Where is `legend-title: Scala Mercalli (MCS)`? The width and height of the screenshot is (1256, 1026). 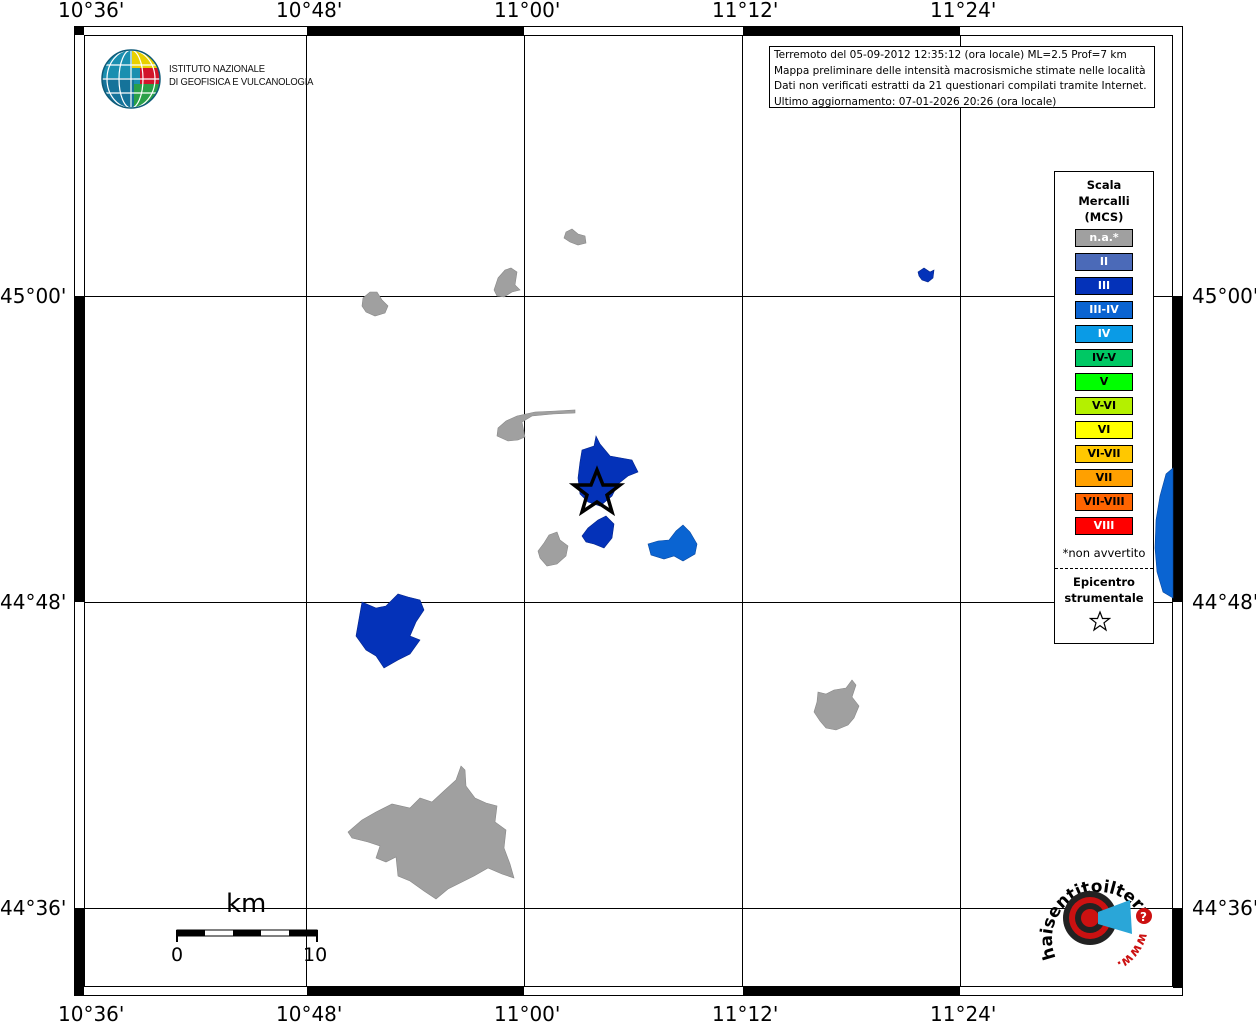 legend-title: Scala Mercalli (MCS) is located at coordinates (1104, 201).